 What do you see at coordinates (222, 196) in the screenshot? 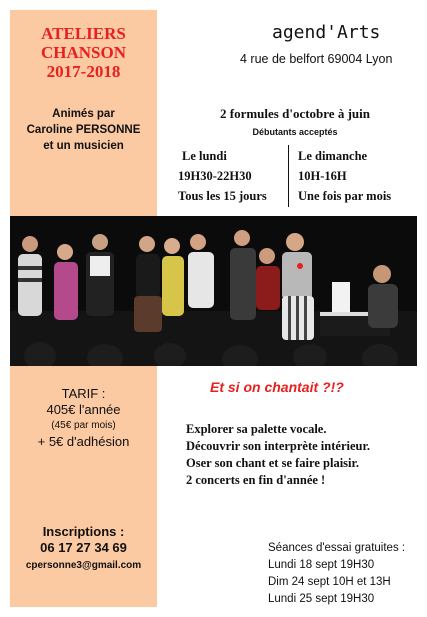
I see `monday-frequency: Tous les 15 jours` at bounding box center [222, 196].